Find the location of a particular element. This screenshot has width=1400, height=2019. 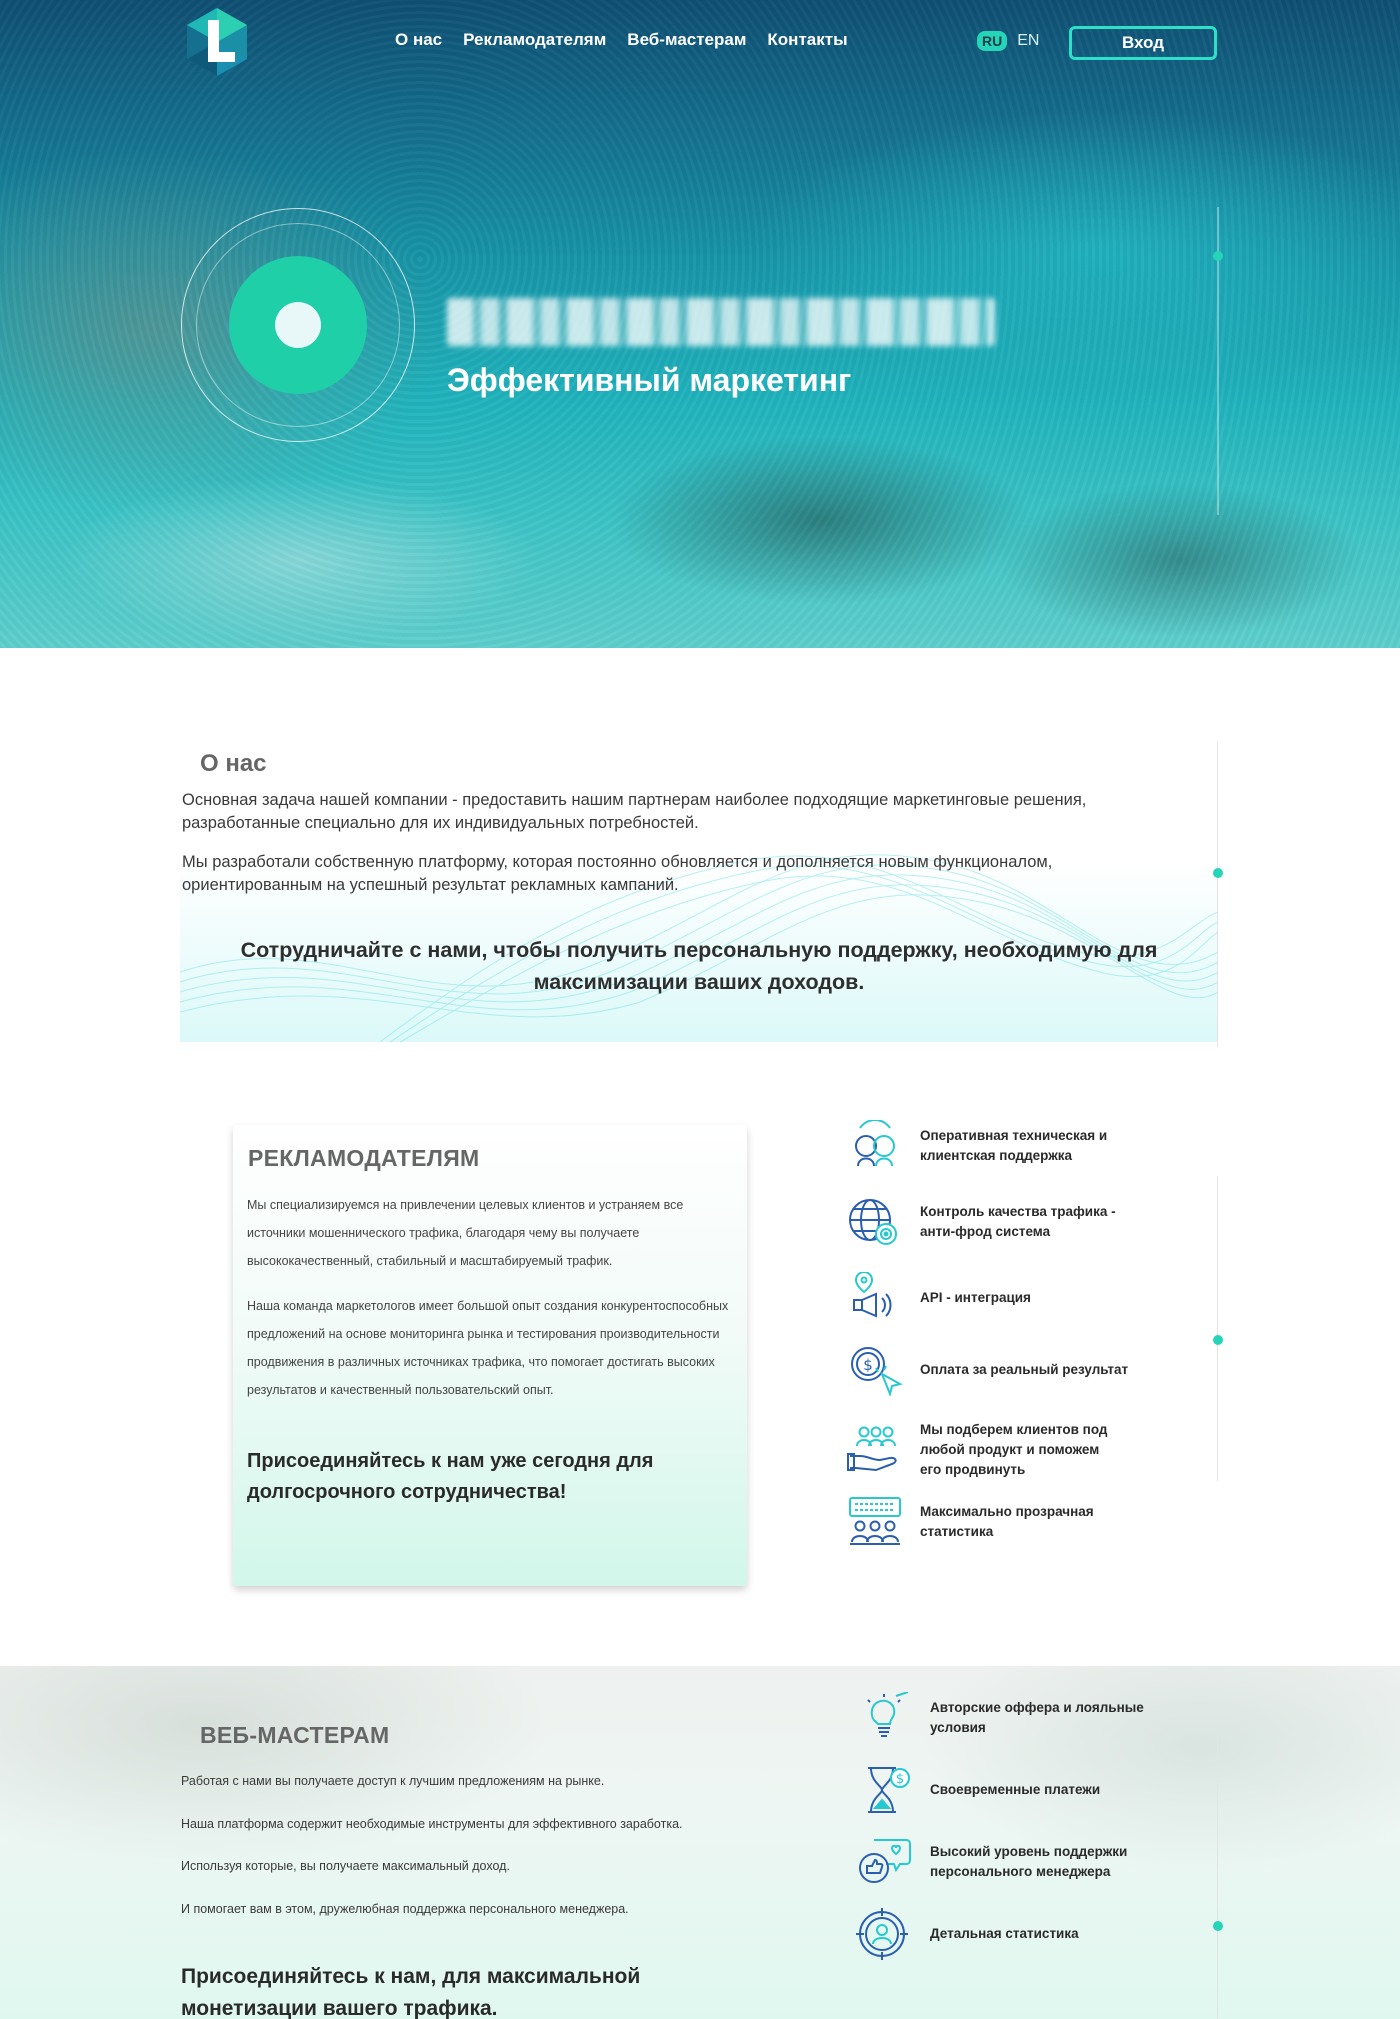

hero-subtitle: Эффективный маркетинг is located at coordinates (649, 380).